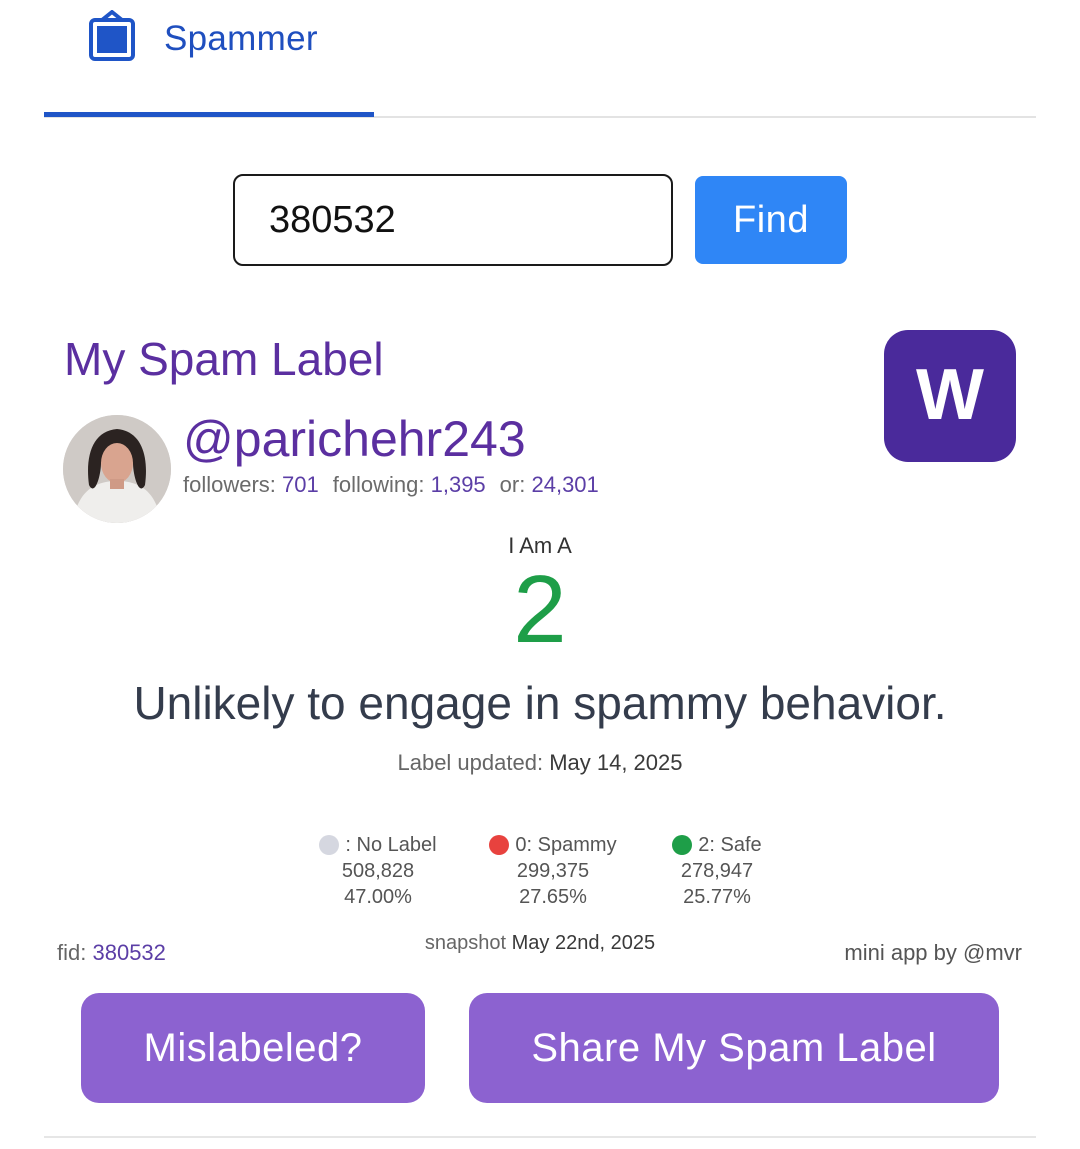 Image resolution: width=1080 pixels, height=1149 pixels. Describe the element at coordinates (566, 845) in the screenshot. I see `legend-title: 0: Spammy` at that location.